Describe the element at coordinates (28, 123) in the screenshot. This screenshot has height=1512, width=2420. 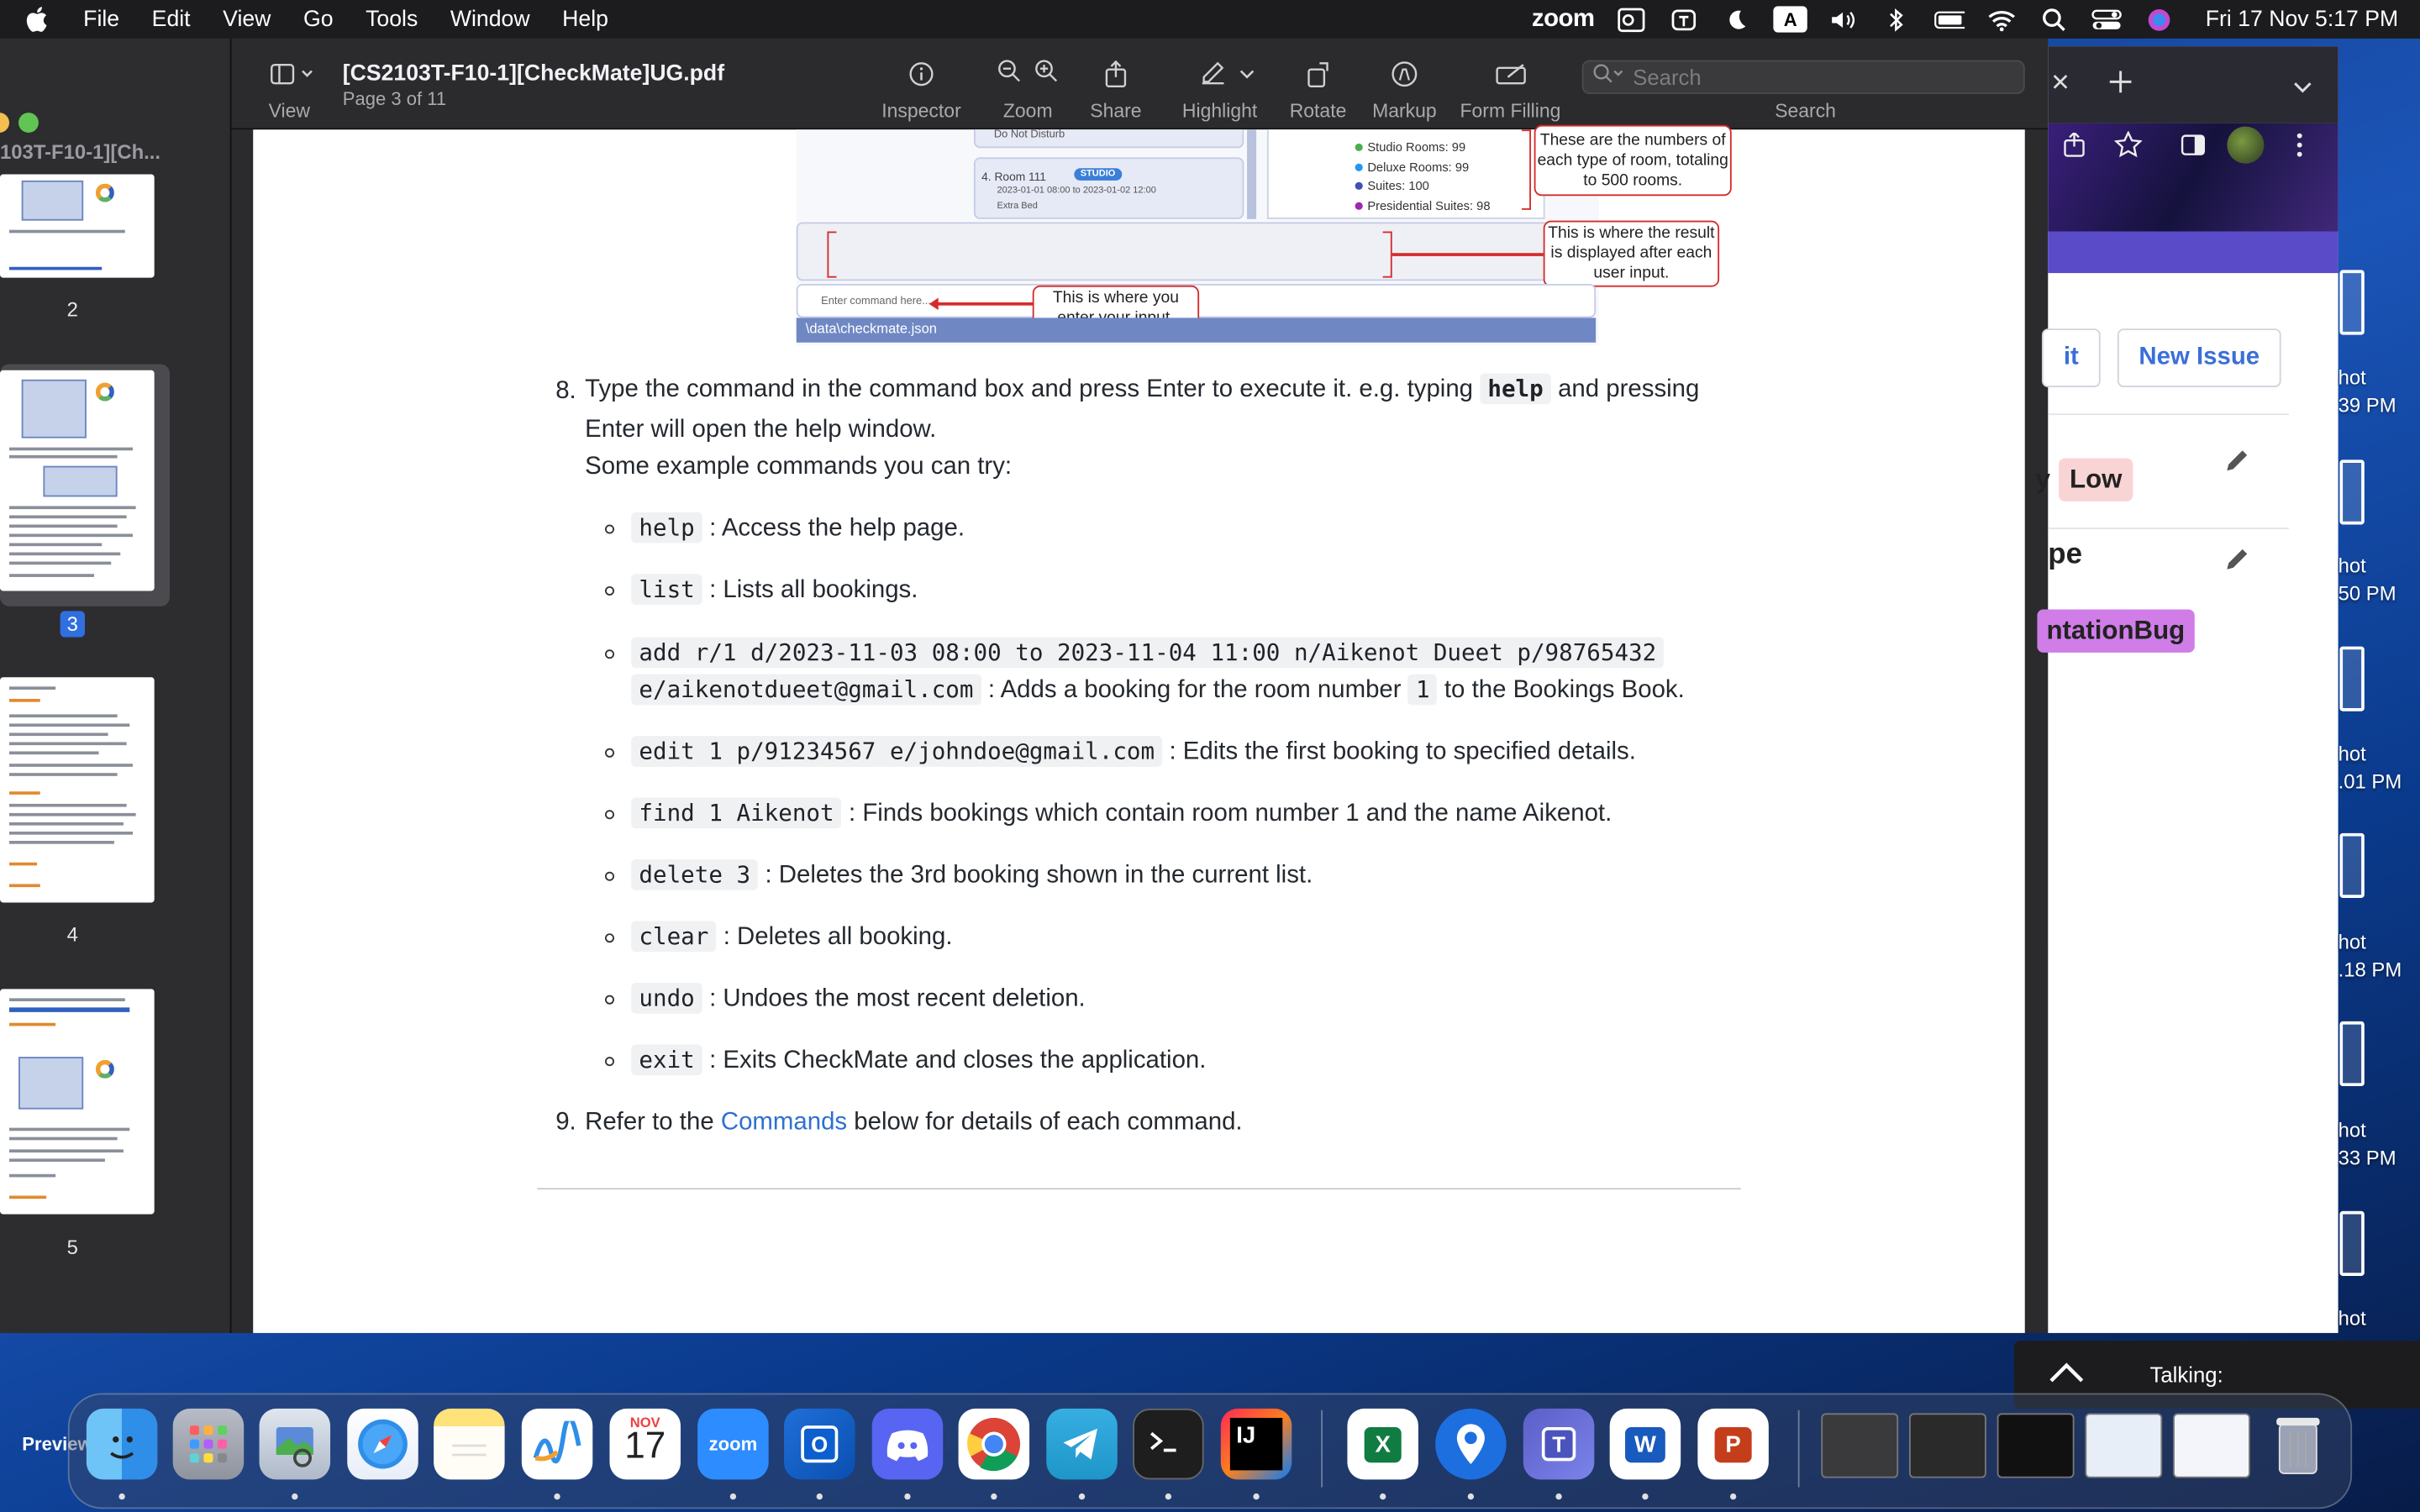
I see `zoom-window-button` at that location.